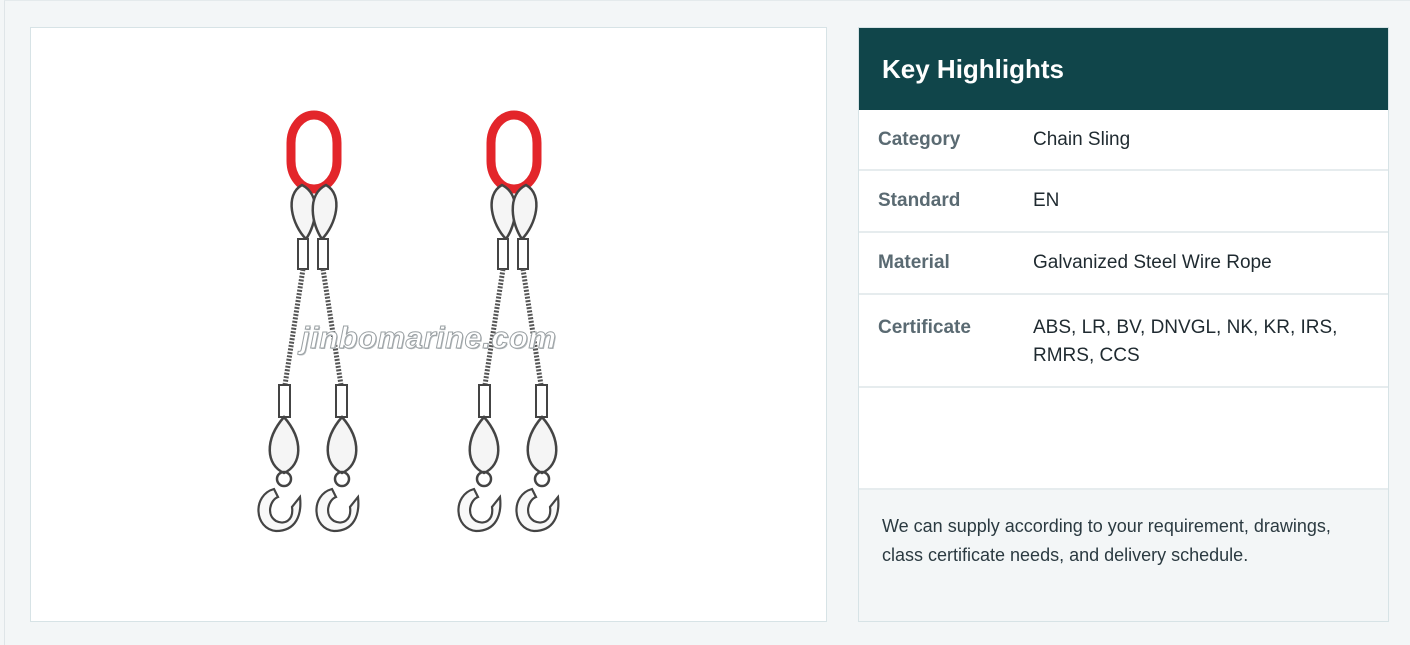 This screenshot has width=1410, height=645. I want to click on watermark-text: jinbomarine.com, so click(429, 338).